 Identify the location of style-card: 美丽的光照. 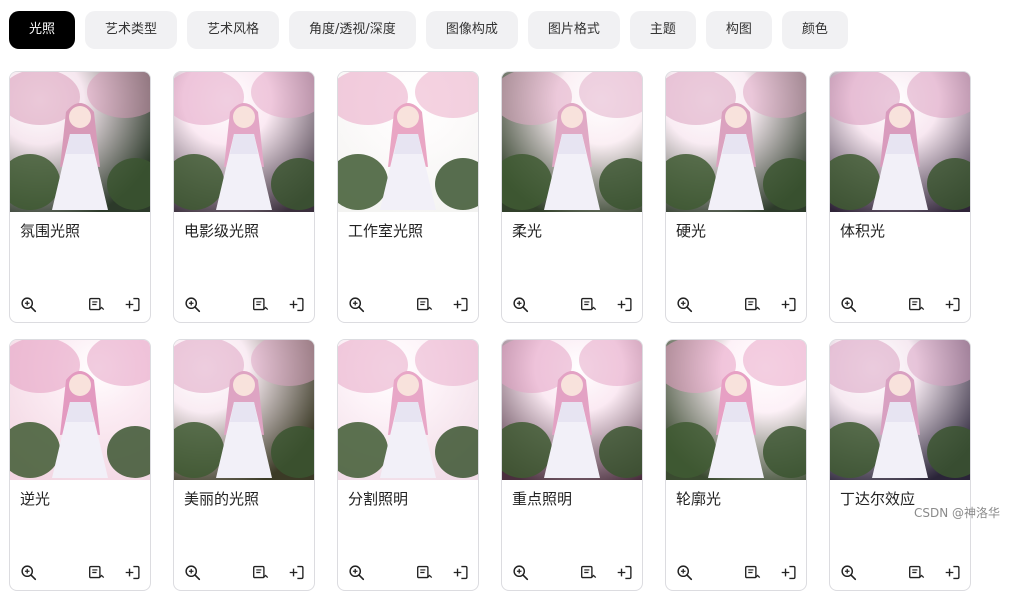
(244, 465).